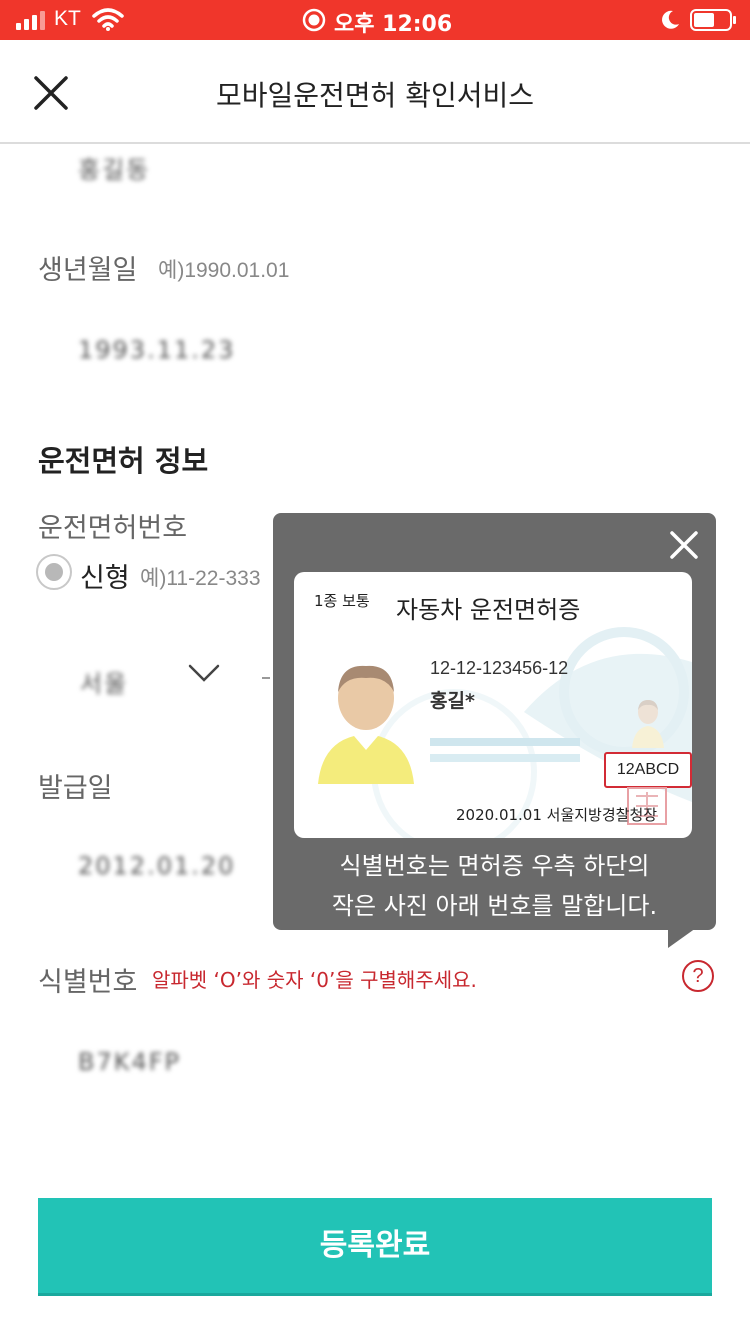 This screenshot has width=750, height=1334. I want to click on number-separator, so click(266, 678).